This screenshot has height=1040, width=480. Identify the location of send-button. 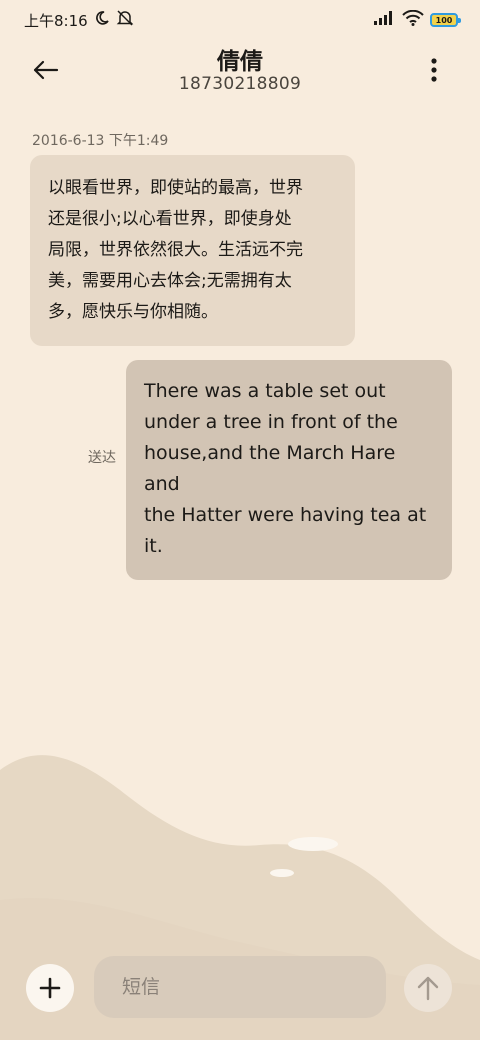
(428, 988).